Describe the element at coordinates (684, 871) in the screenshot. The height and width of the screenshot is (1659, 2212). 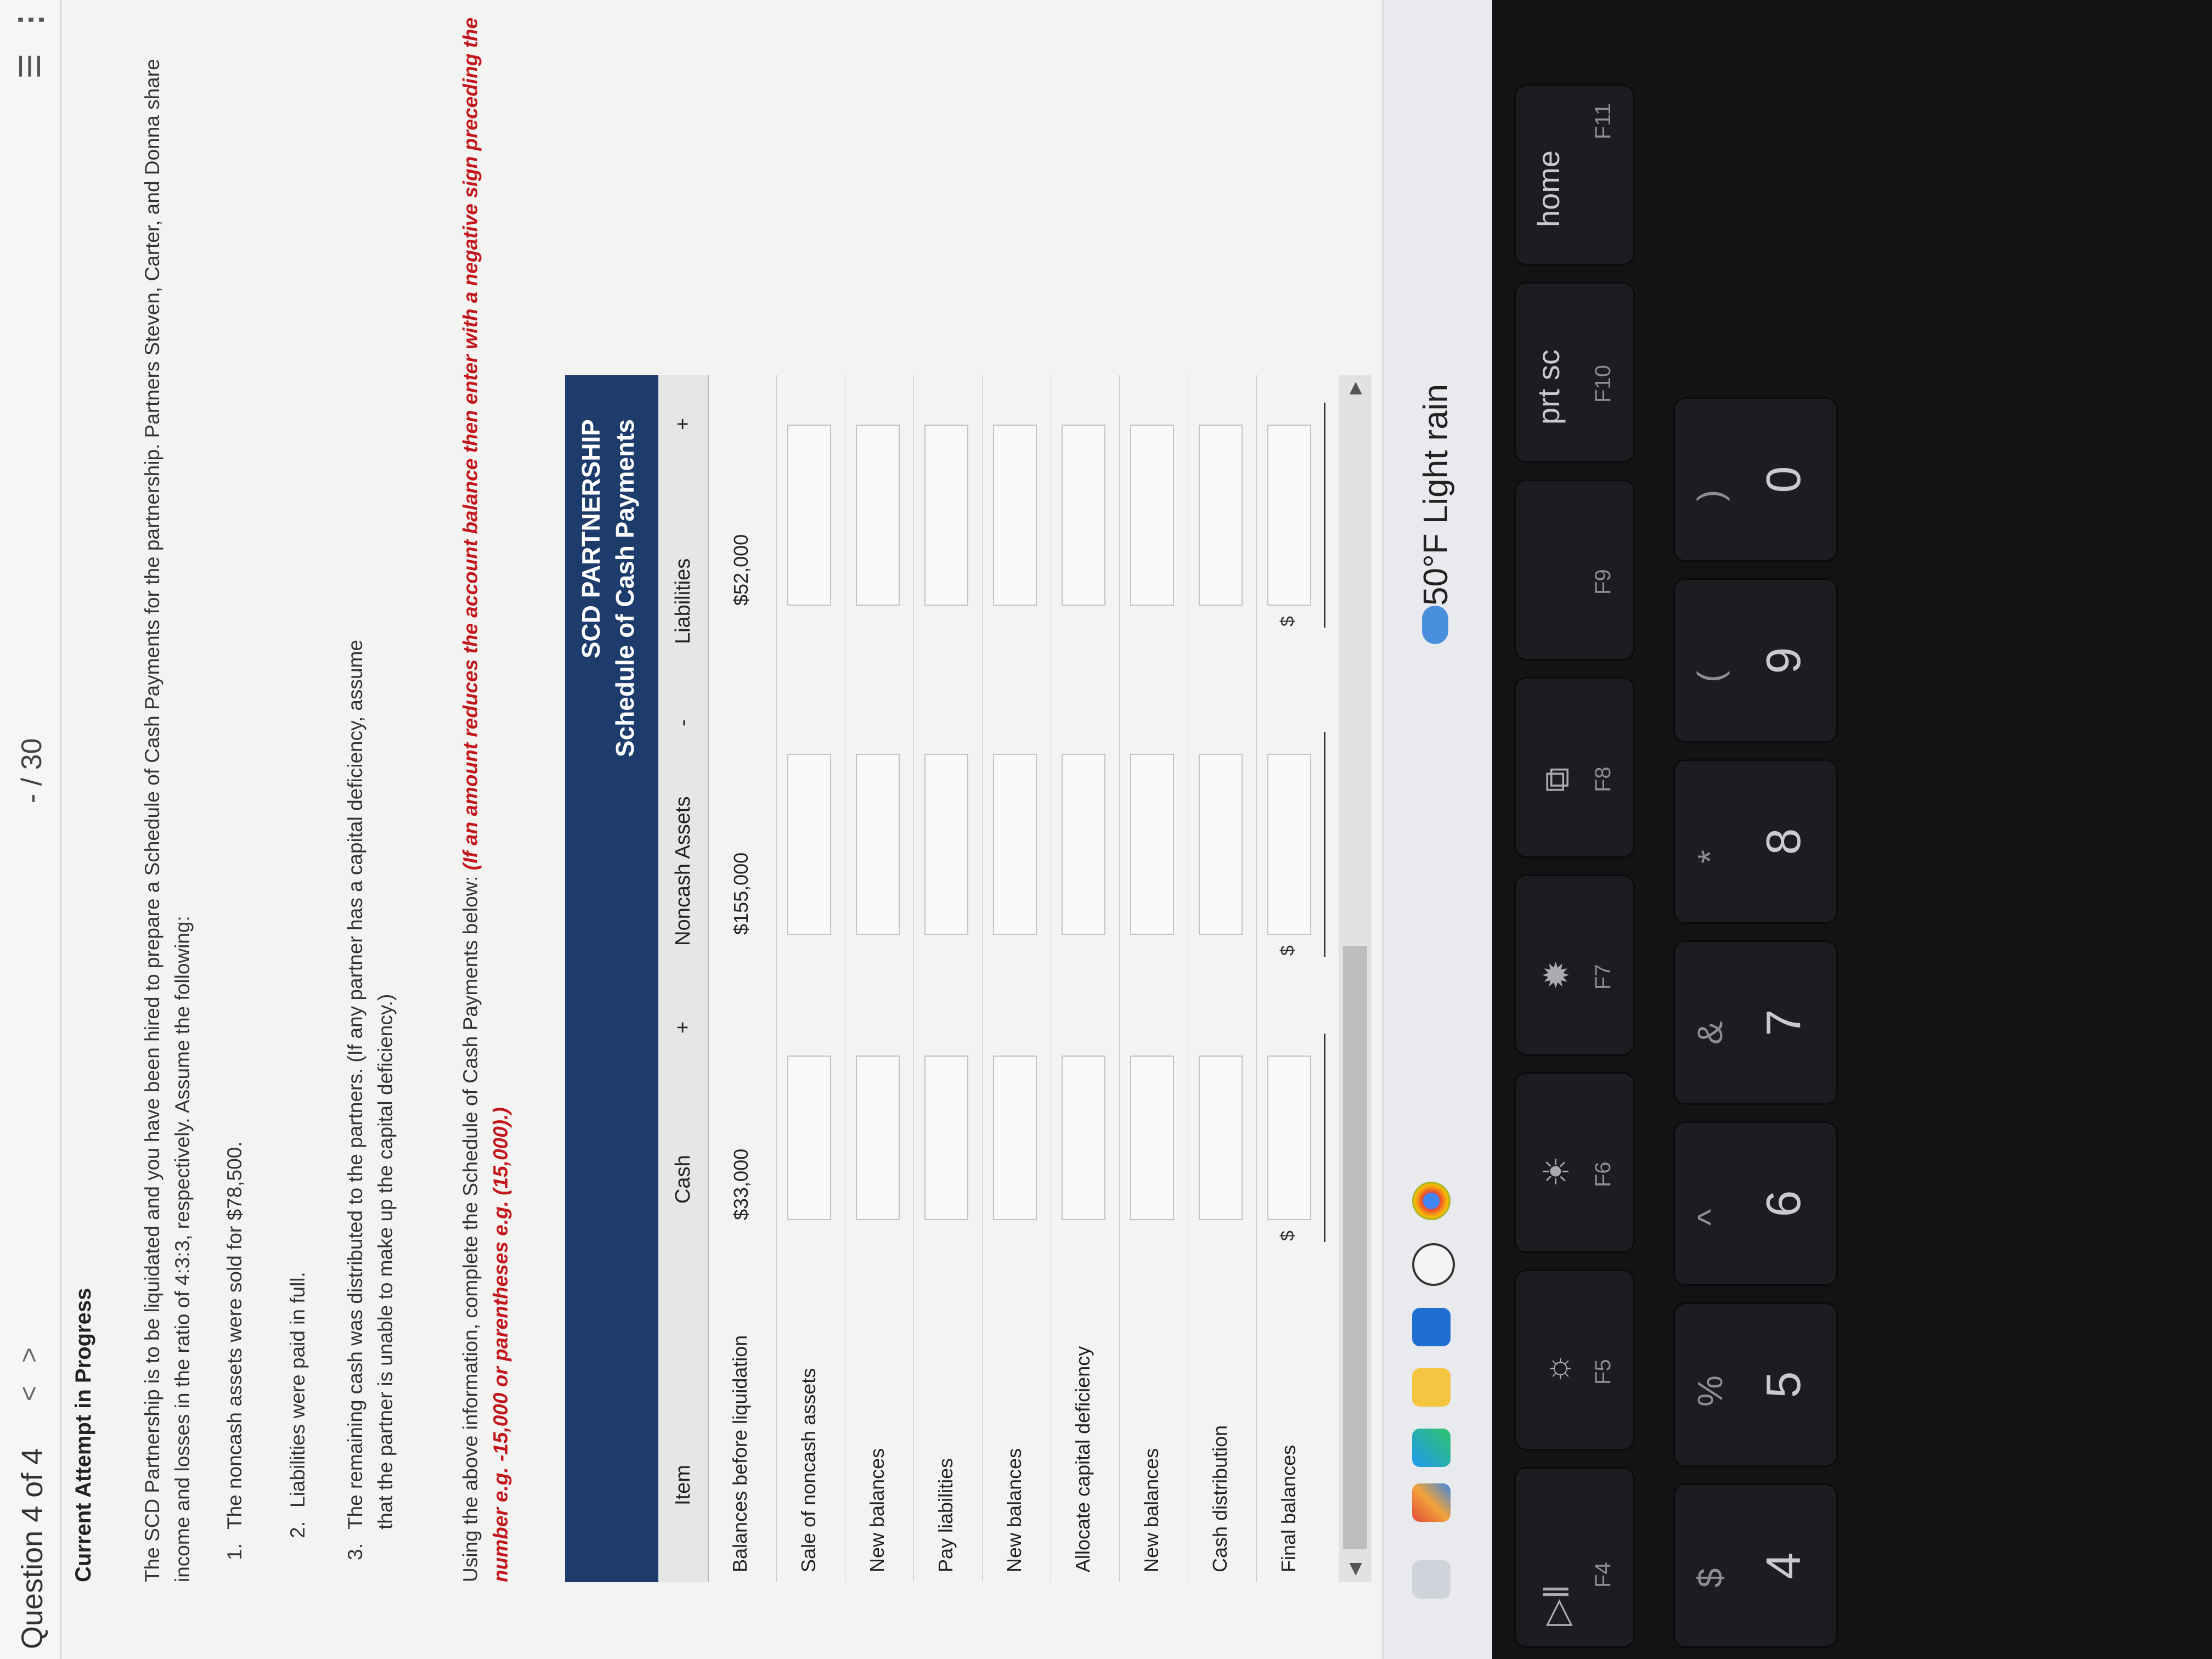
I see `header-noncash: Noncash Assets` at that location.